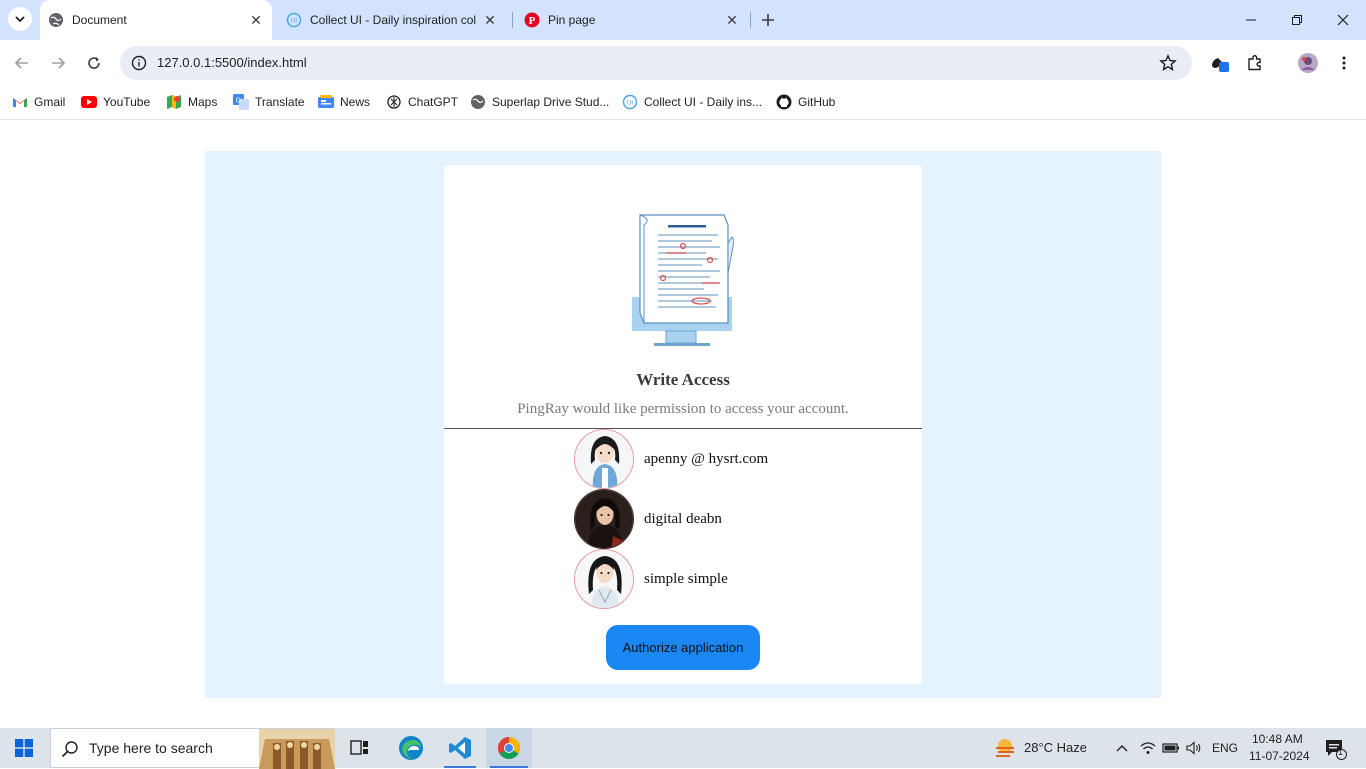  What do you see at coordinates (604, 519) in the screenshot?
I see `avatar-girl-dark-icon` at bounding box center [604, 519].